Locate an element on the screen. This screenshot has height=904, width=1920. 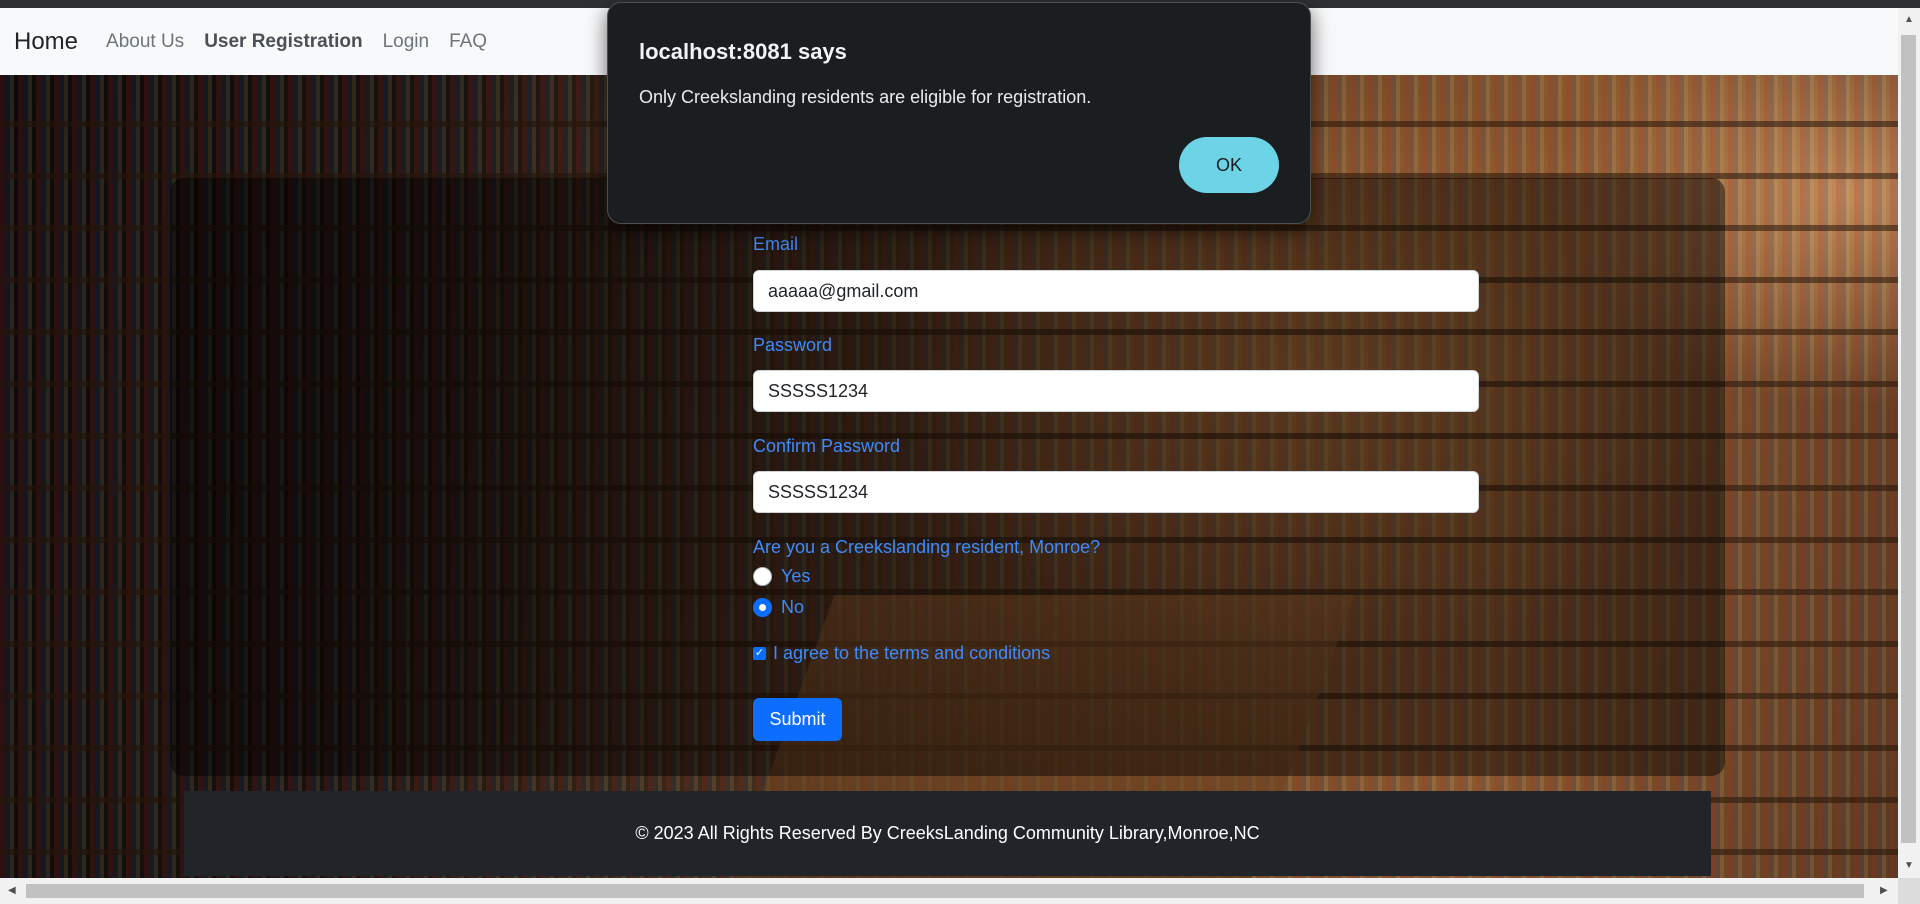
confirm-password-field is located at coordinates (1116, 492).